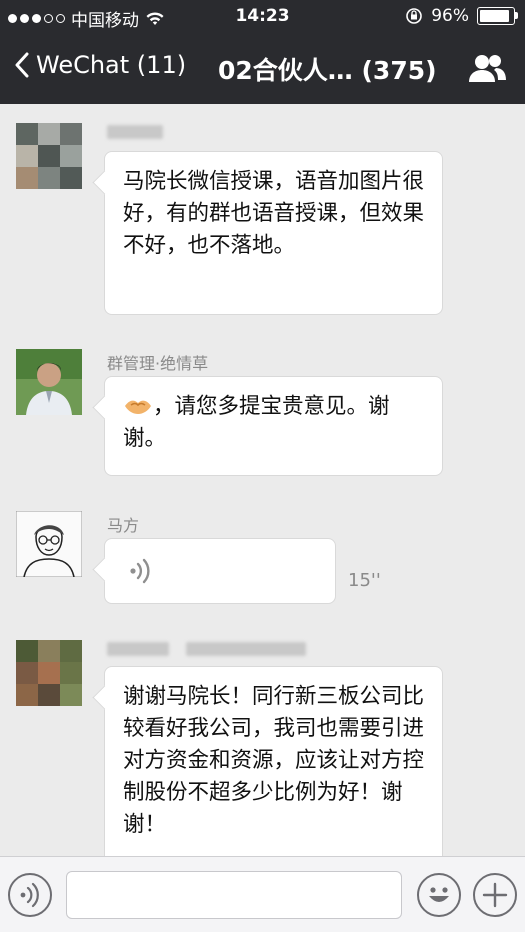  Describe the element at coordinates (140, 571) in the screenshot. I see `voice-wave-icon` at that location.